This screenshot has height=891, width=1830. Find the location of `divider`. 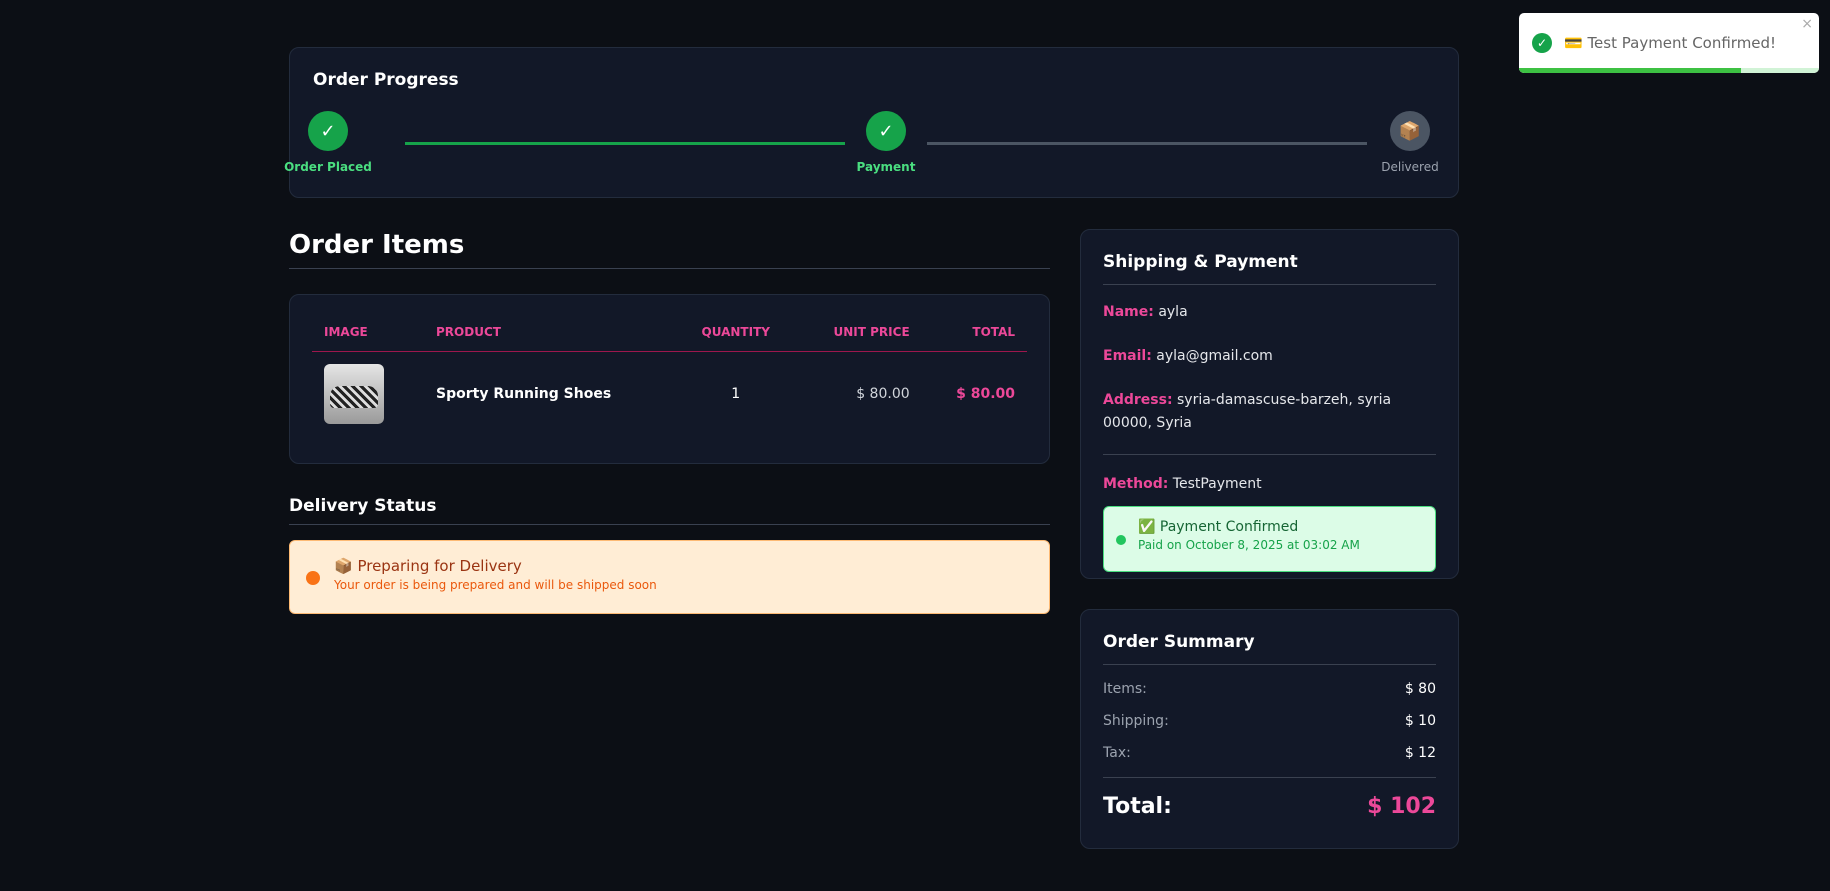

divider is located at coordinates (1269, 454).